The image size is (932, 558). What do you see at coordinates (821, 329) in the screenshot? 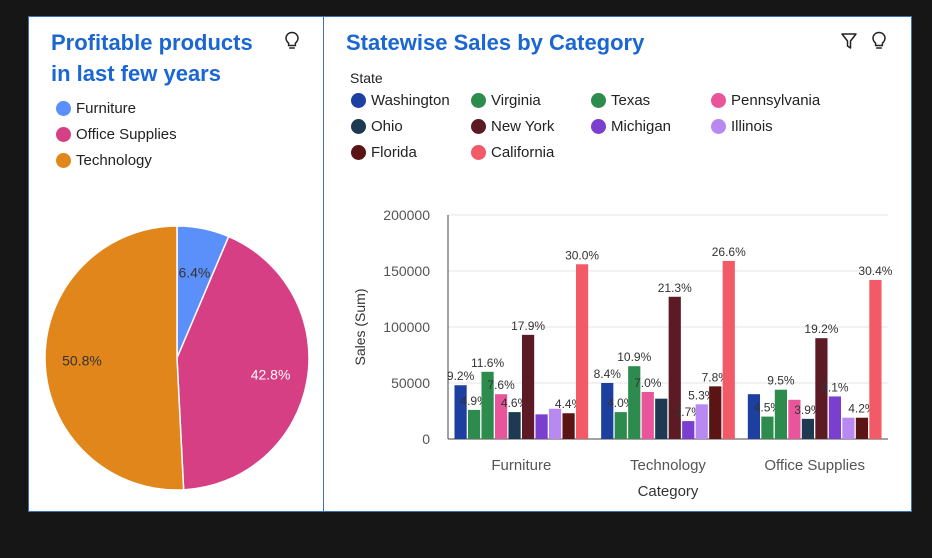
I see `bar-data-label: 19.2%` at bounding box center [821, 329].